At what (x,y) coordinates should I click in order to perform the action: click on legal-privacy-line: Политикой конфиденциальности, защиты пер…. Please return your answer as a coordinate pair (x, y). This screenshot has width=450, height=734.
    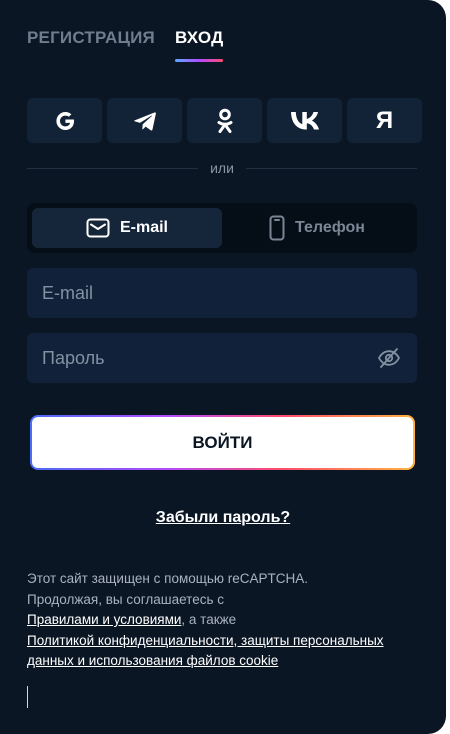
    Looking at the image, I should click on (207, 651).